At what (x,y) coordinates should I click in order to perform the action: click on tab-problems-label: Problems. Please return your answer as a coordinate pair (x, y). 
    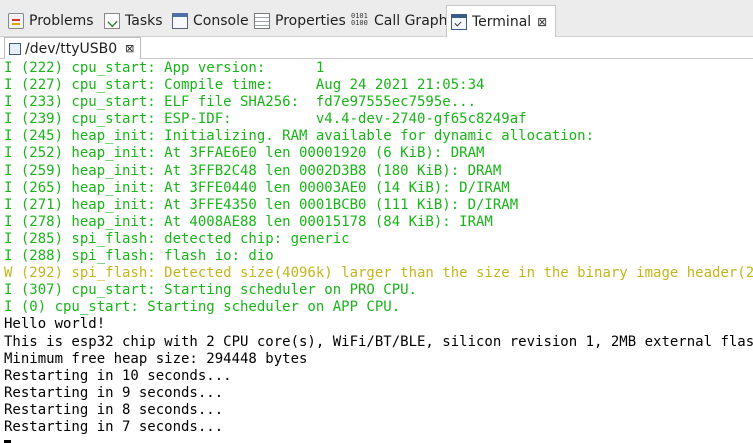
    Looking at the image, I should click on (61, 20).